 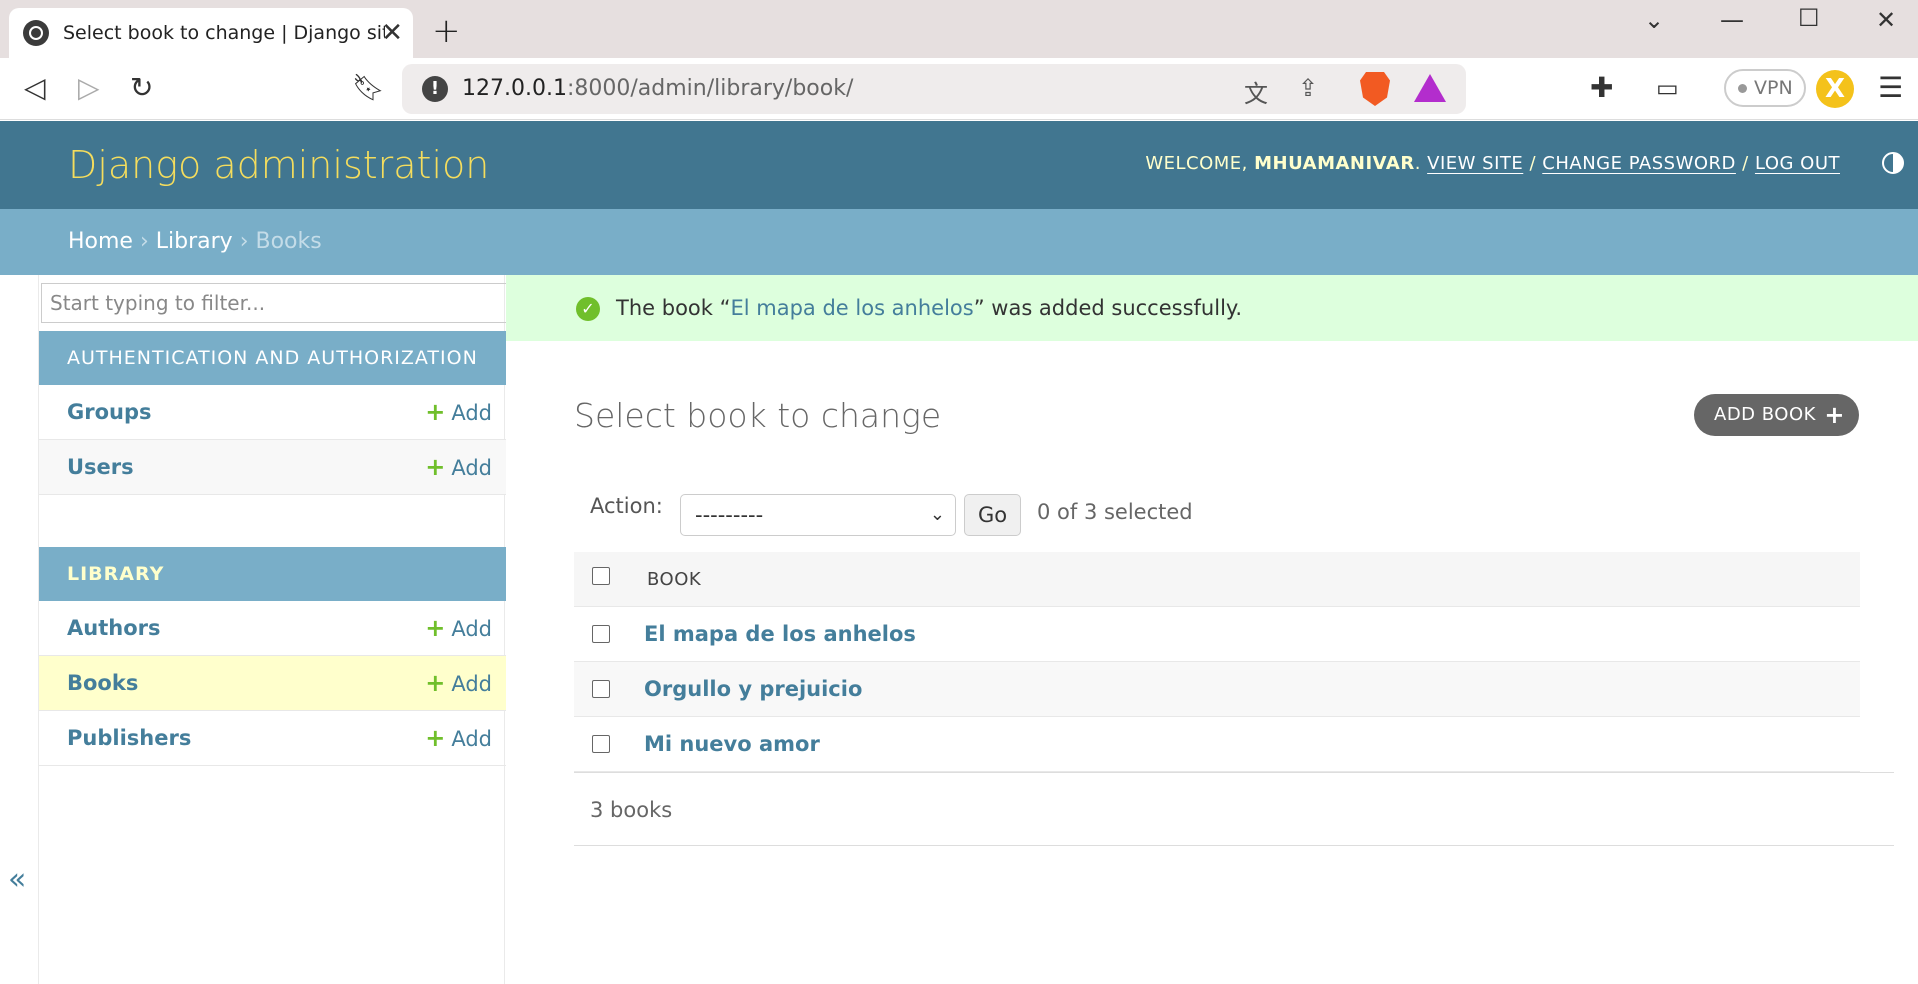 I want to click on add-authors-link: + Add, so click(x=458, y=628).